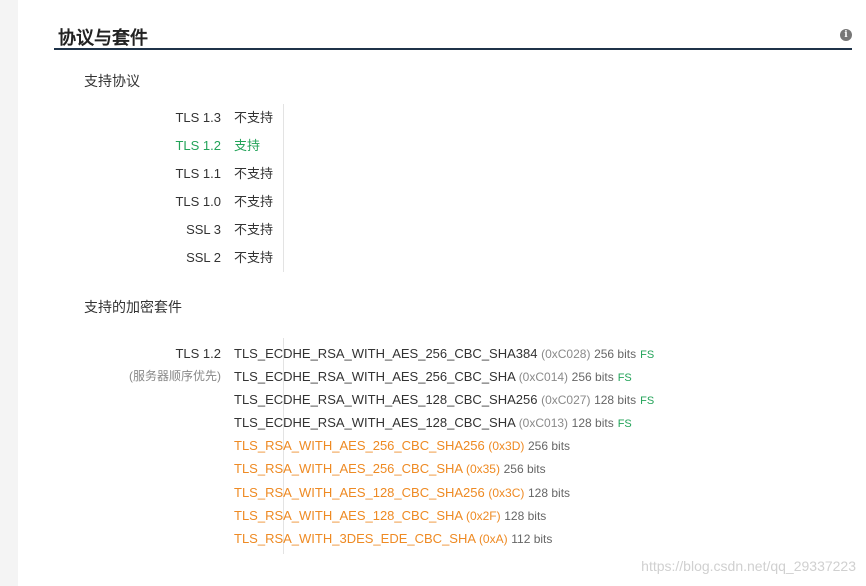  Describe the element at coordinates (198, 353) in the screenshot. I see `cipher-protocol-label: TLS 1.2` at that location.